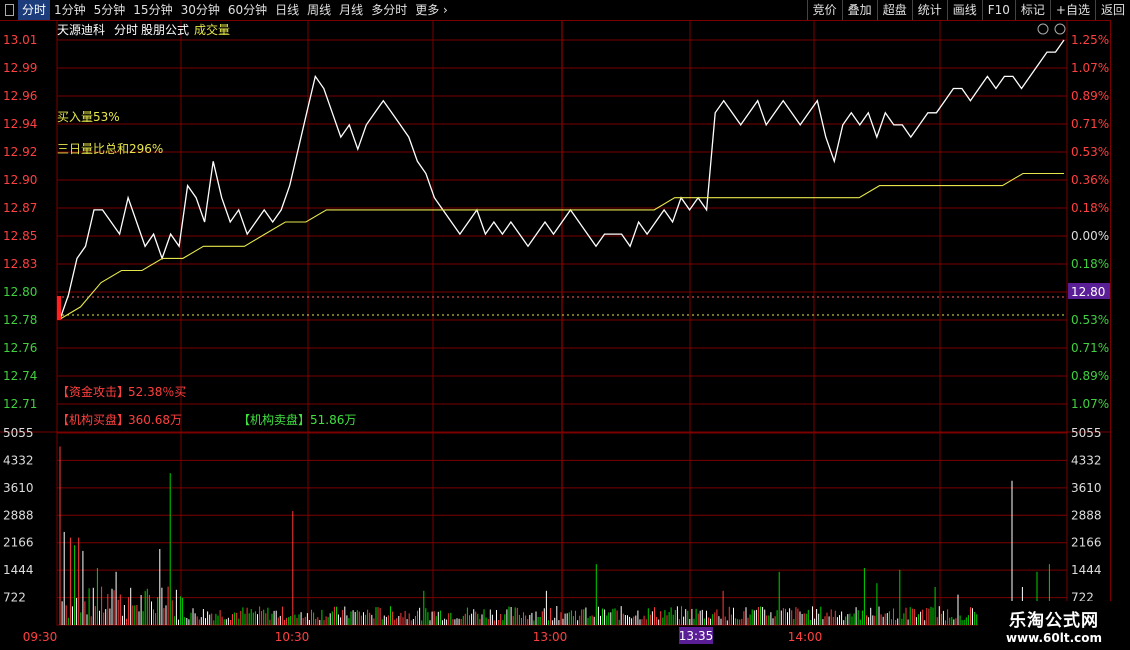  I want to click on watermark-url: www.60lt.com, so click(1054, 638).